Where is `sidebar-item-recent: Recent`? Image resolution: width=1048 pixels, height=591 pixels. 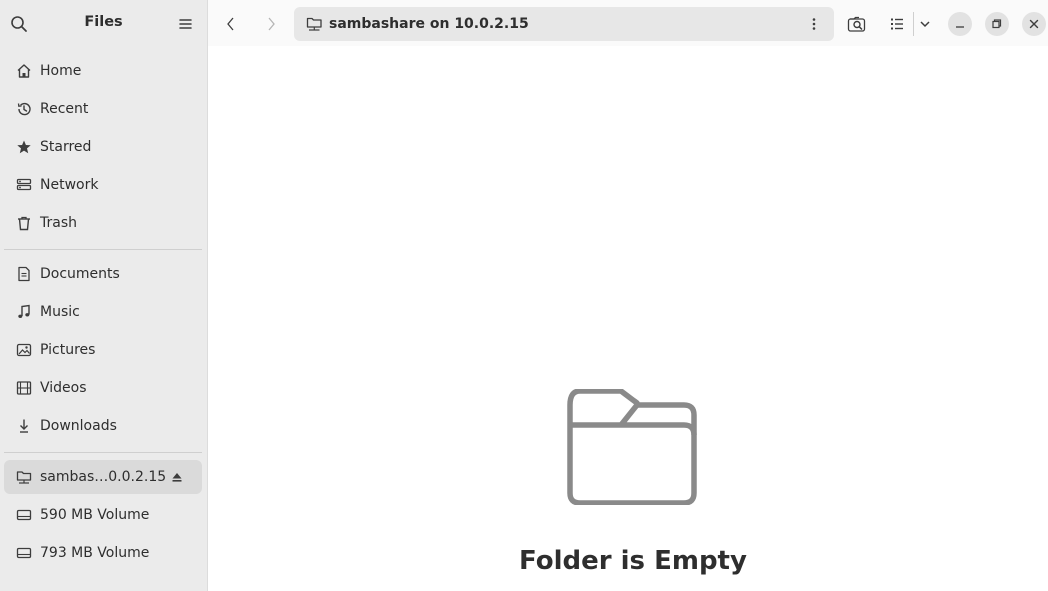
sidebar-item-recent: Recent is located at coordinates (103, 109).